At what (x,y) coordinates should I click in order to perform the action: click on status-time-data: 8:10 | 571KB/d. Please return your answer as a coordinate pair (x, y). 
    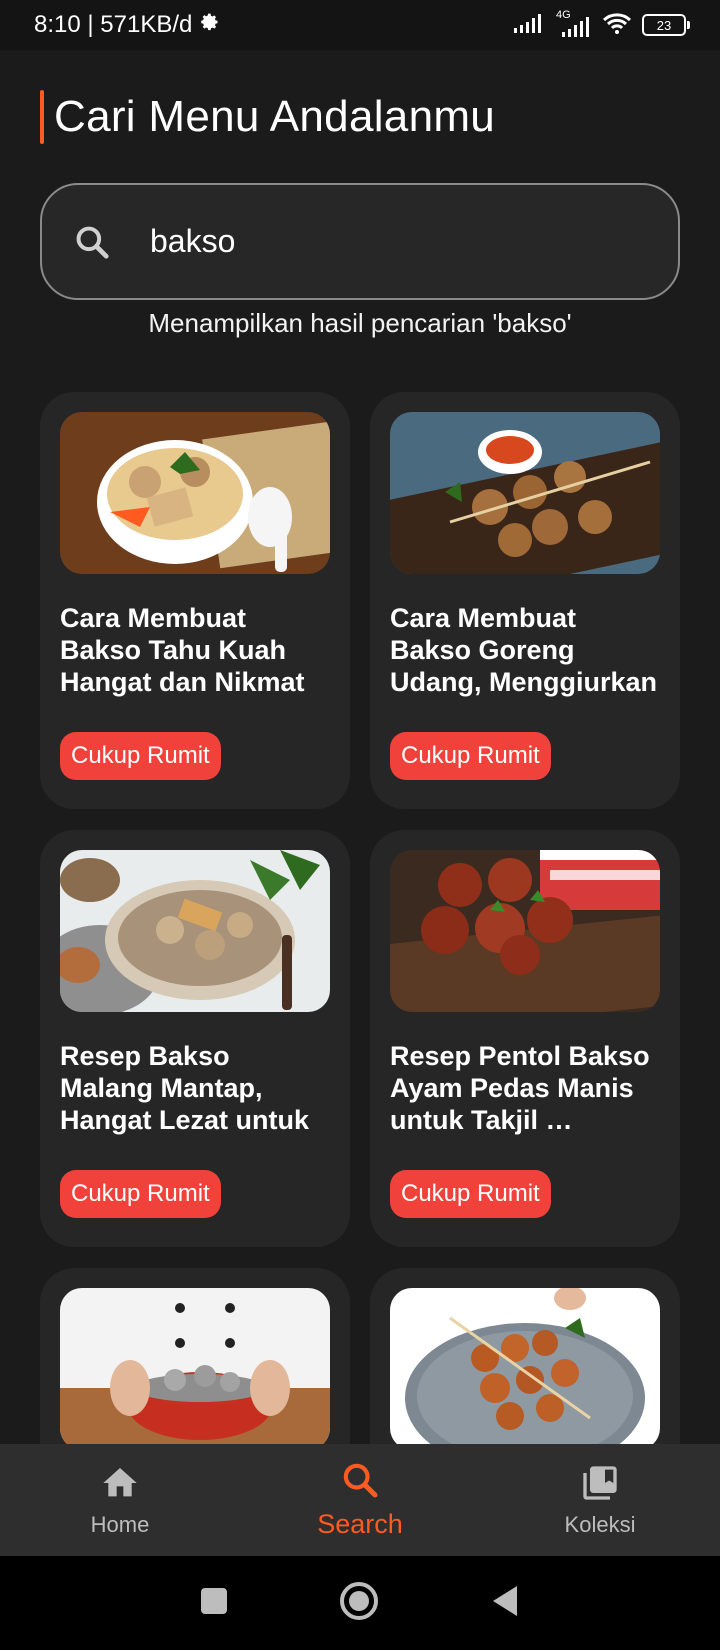
    Looking at the image, I should click on (113, 24).